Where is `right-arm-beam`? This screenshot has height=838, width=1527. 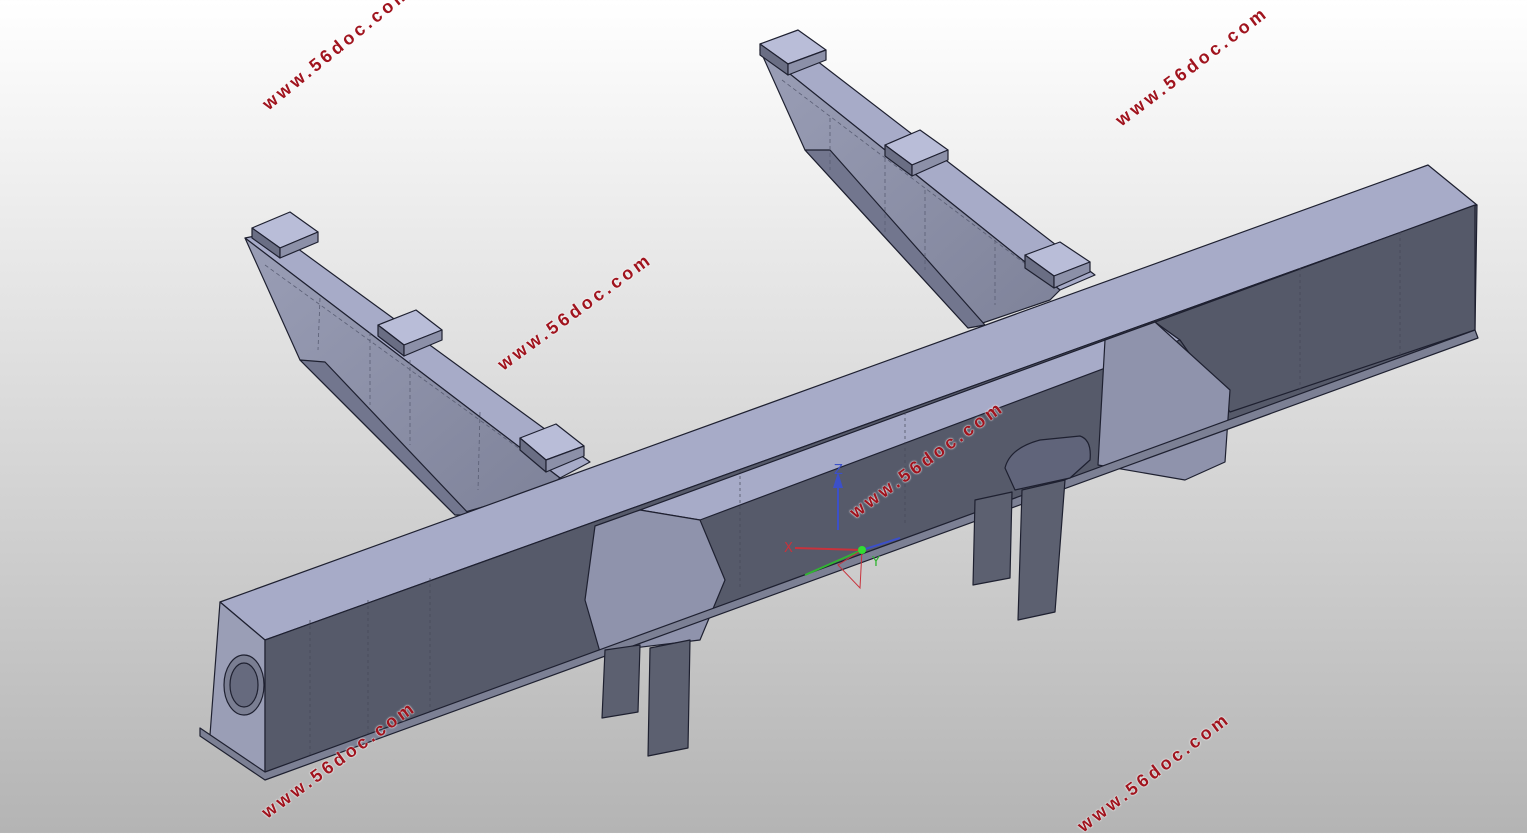 right-arm-beam is located at coordinates (927, 179).